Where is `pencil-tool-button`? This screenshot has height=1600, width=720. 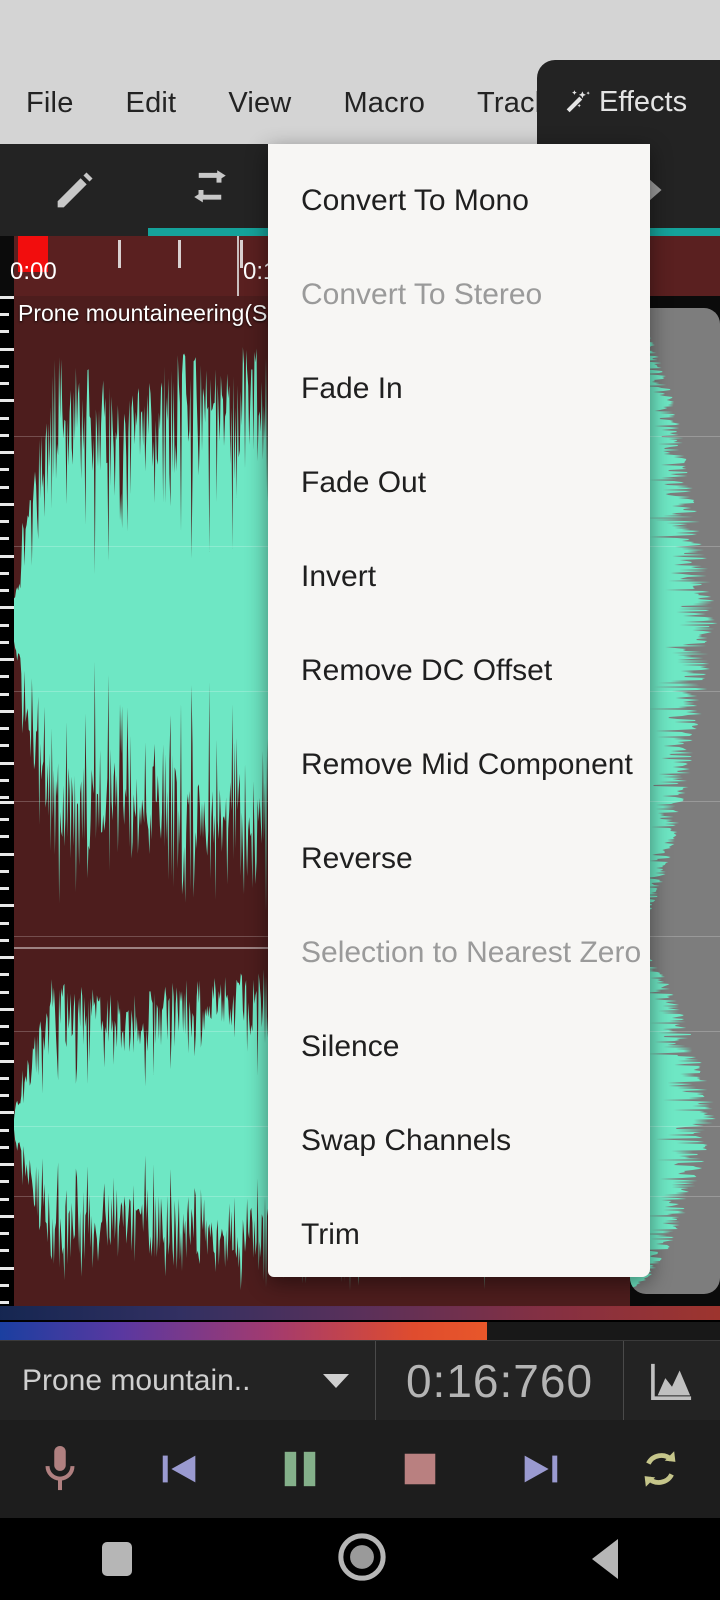 pencil-tool-button is located at coordinates (75, 190).